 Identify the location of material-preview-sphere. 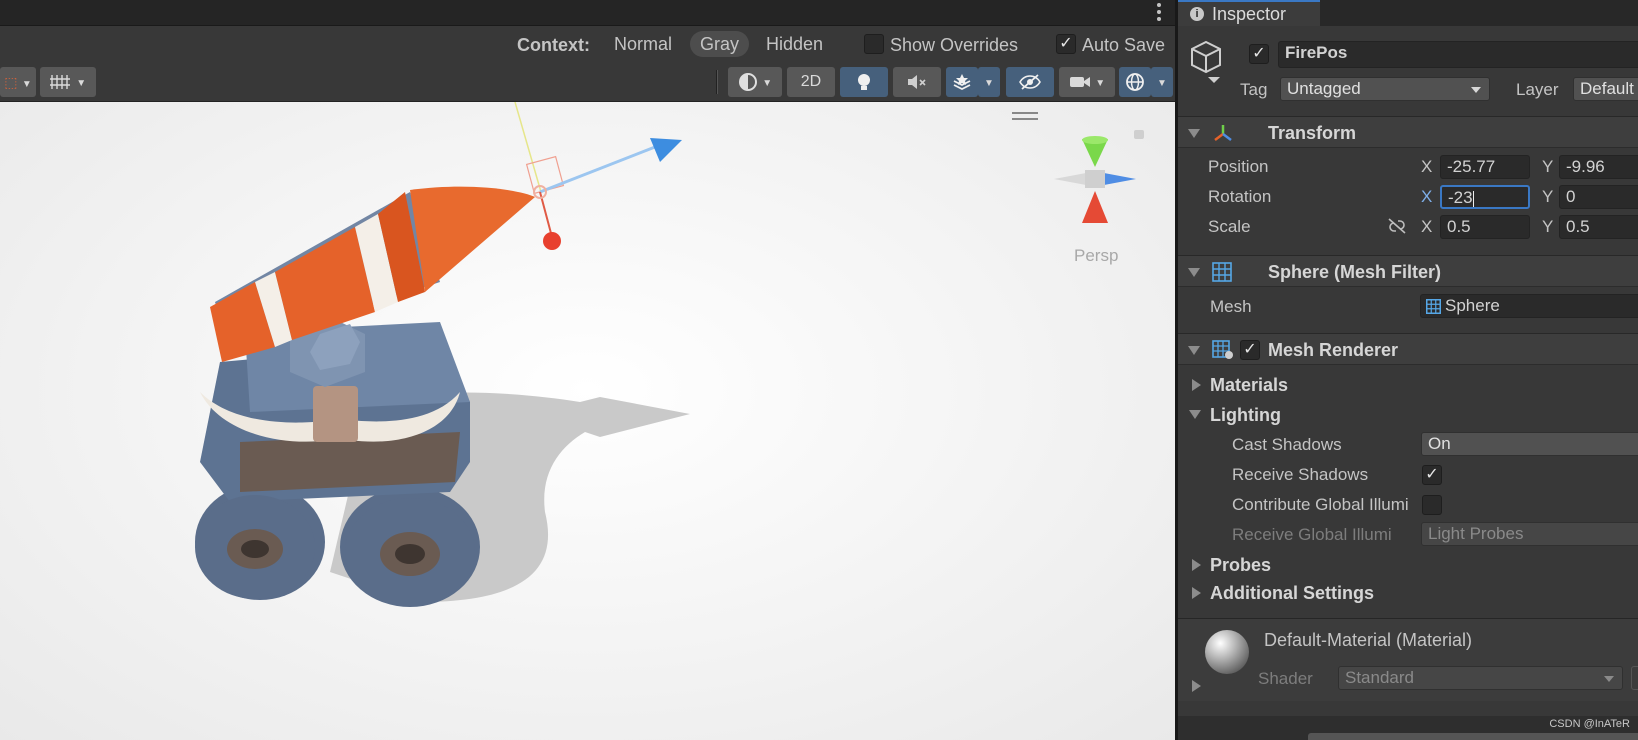
(1227, 652).